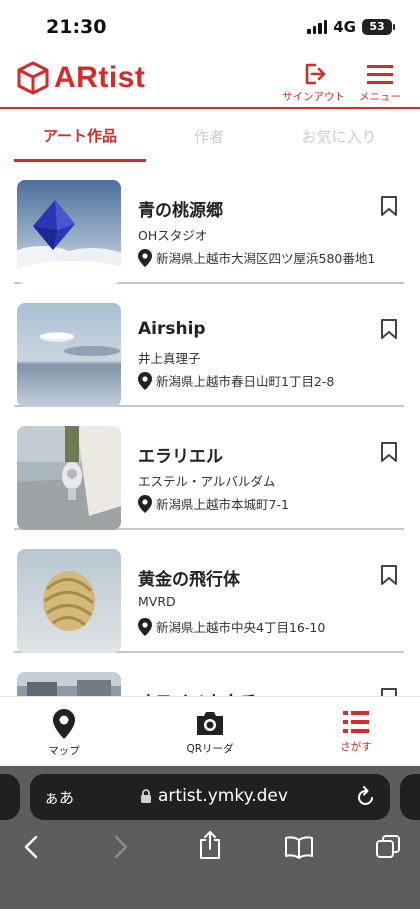  Describe the element at coordinates (380, 74) in the screenshot. I see `hamburger-icon` at that location.